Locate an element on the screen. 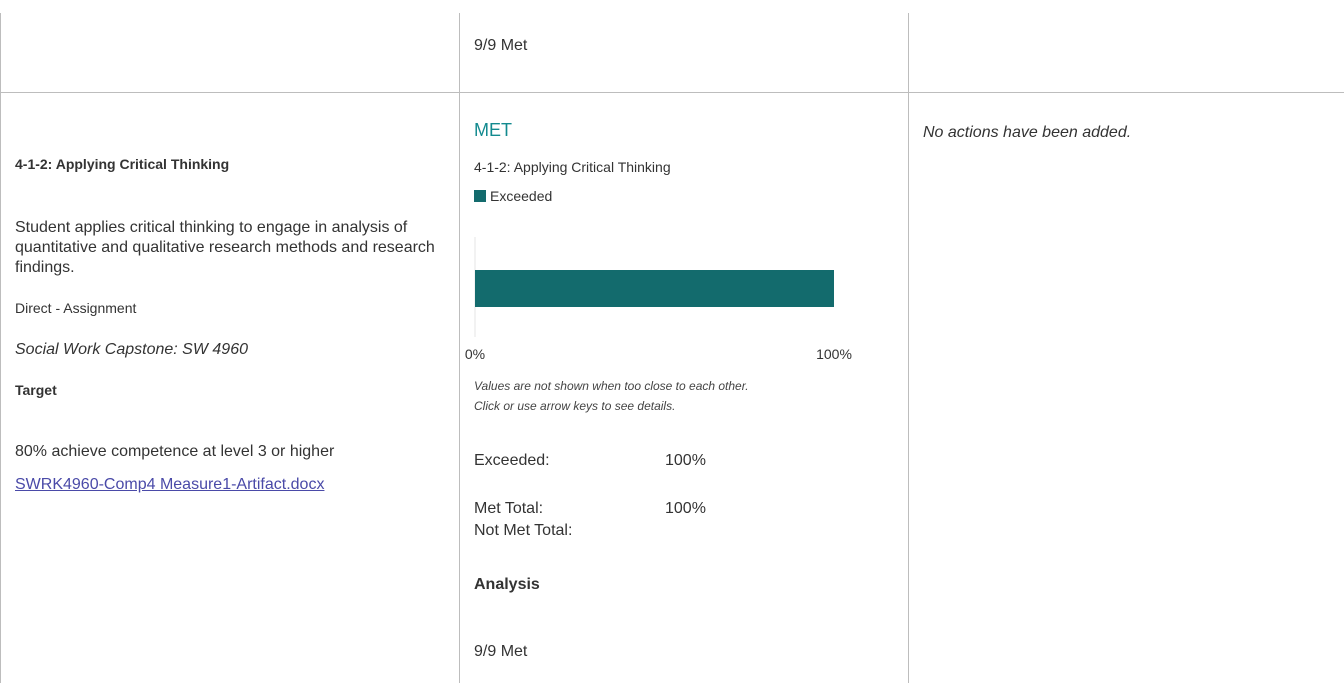  stat-exceeded-value: 100% is located at coordinates (685, 460).